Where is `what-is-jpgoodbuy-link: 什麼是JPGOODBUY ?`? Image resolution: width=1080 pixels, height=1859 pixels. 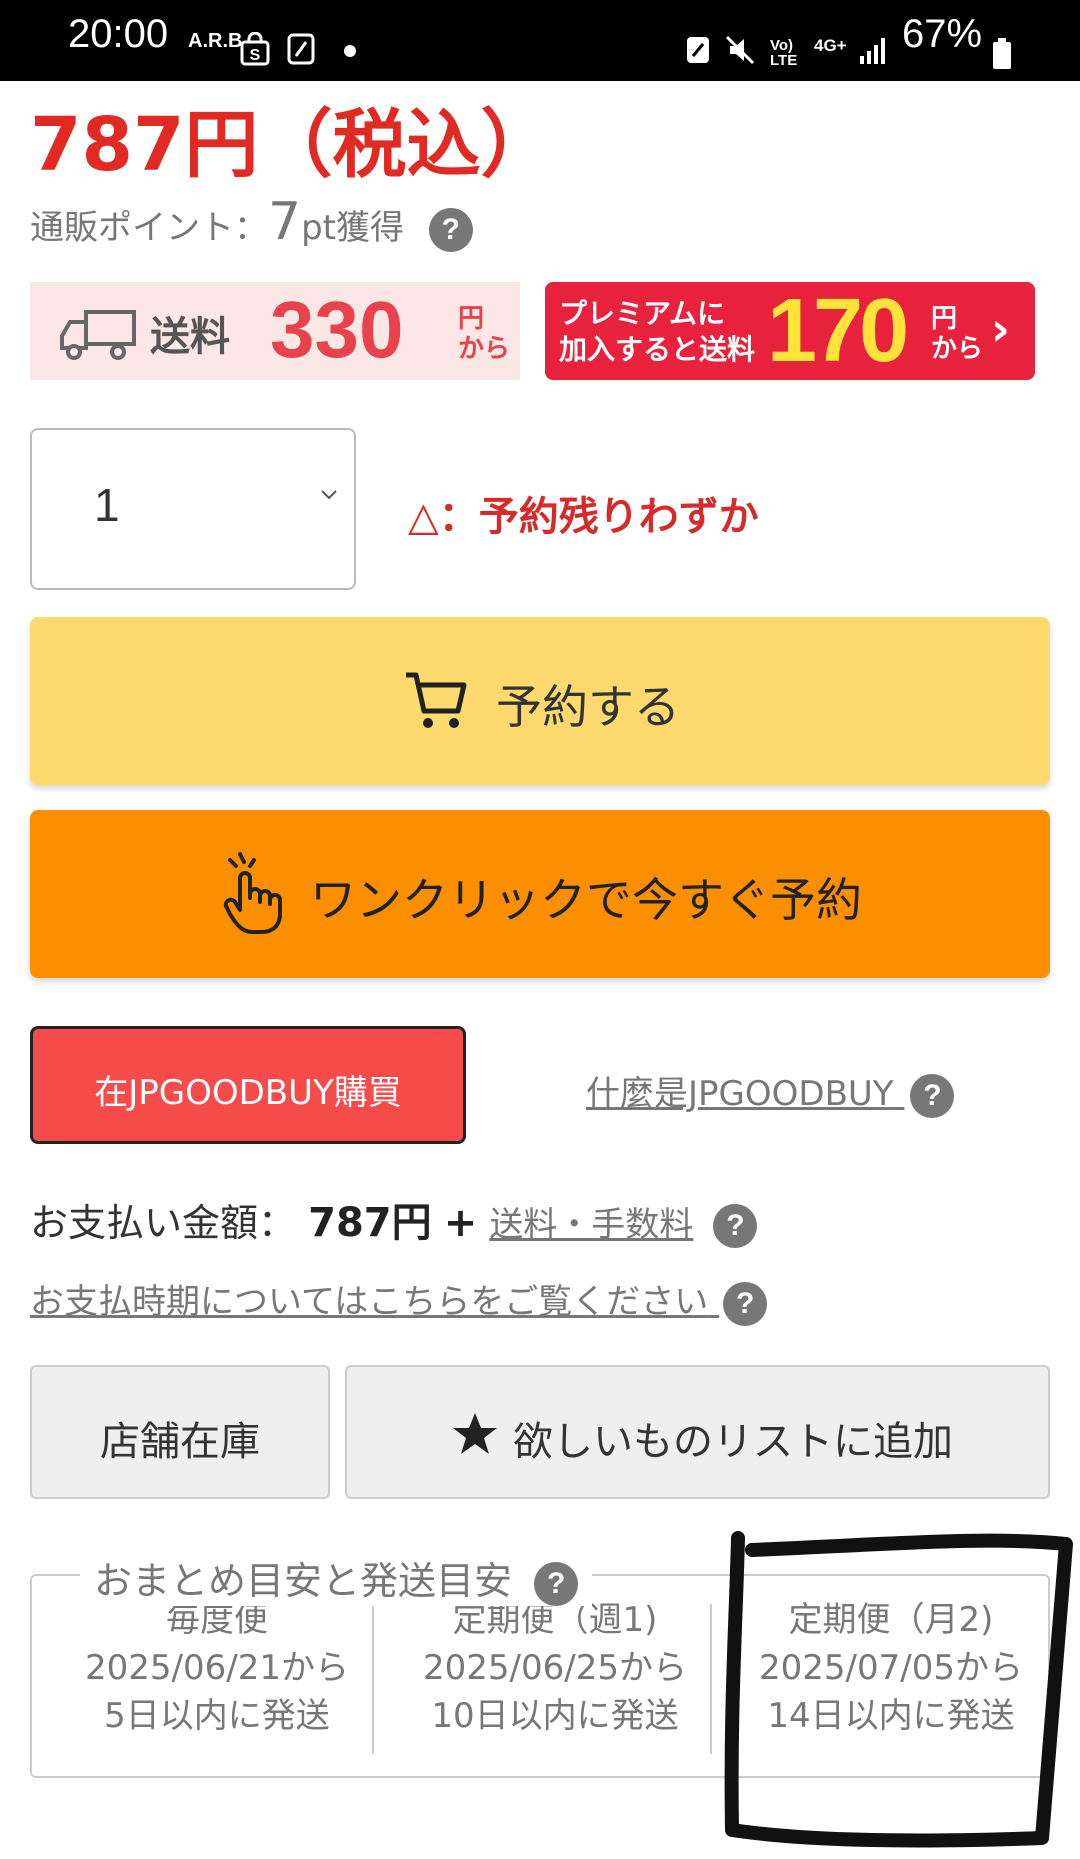
what-is-jpgoodbuy-link: 什麼是JPGOODBUY ? is located at coordinates (770, 1092).